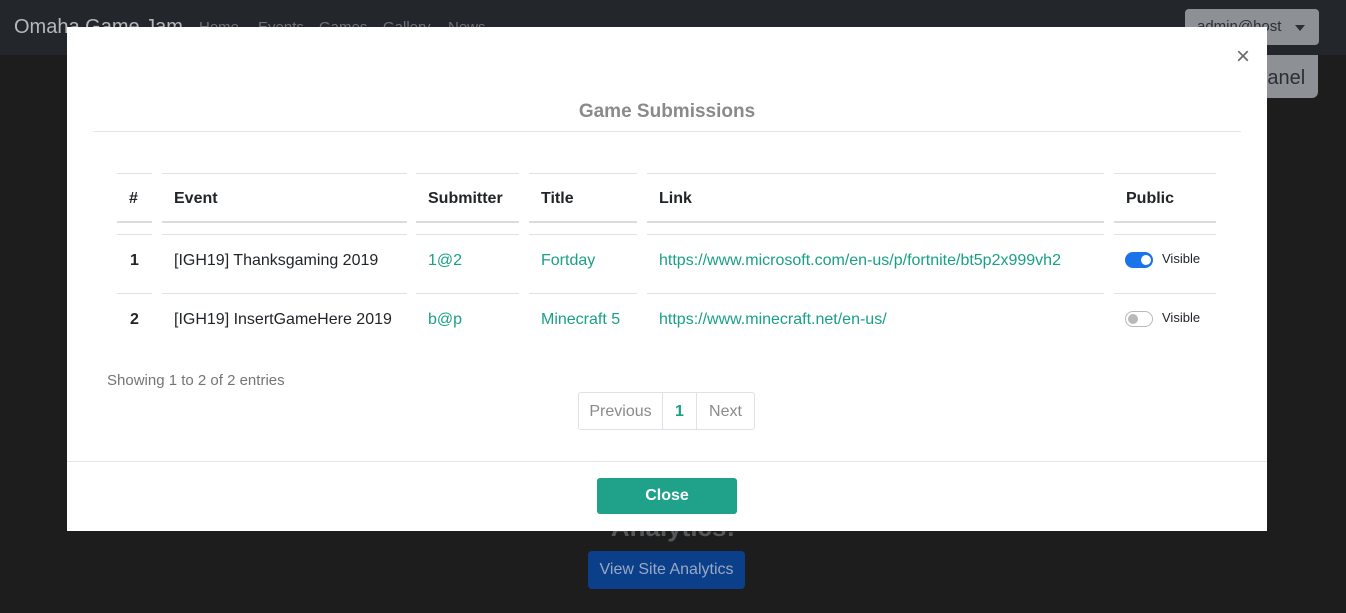 This screenshot has width=1346, height=613. Describe the element at coordinates (1139, 260) in the screenshot. I see `row-1-visible-toggle` at that location.